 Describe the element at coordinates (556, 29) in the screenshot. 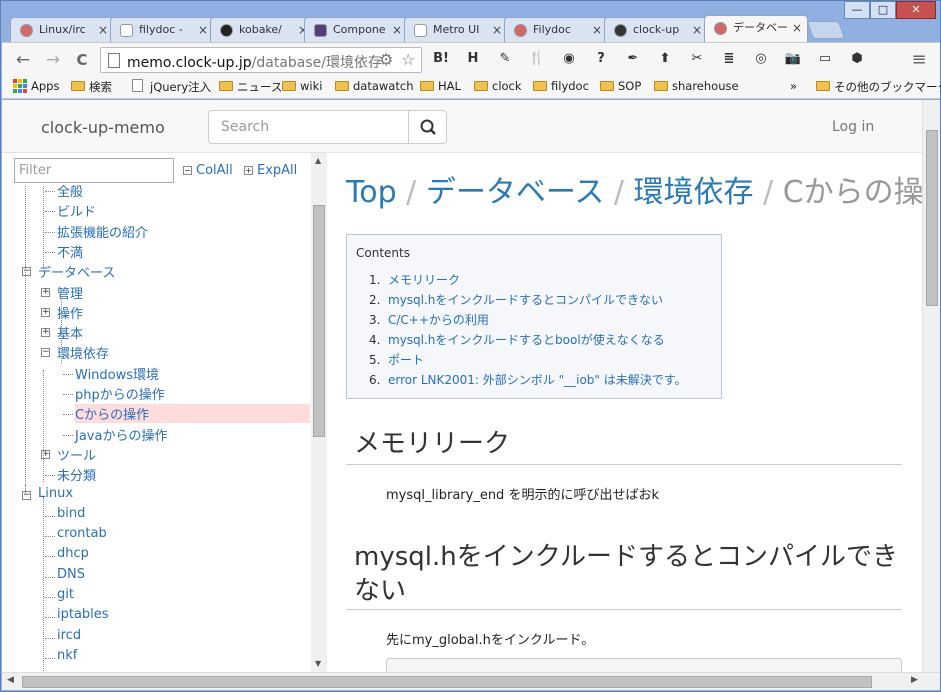

I see `tab-5: Filydoc ×` at that location.